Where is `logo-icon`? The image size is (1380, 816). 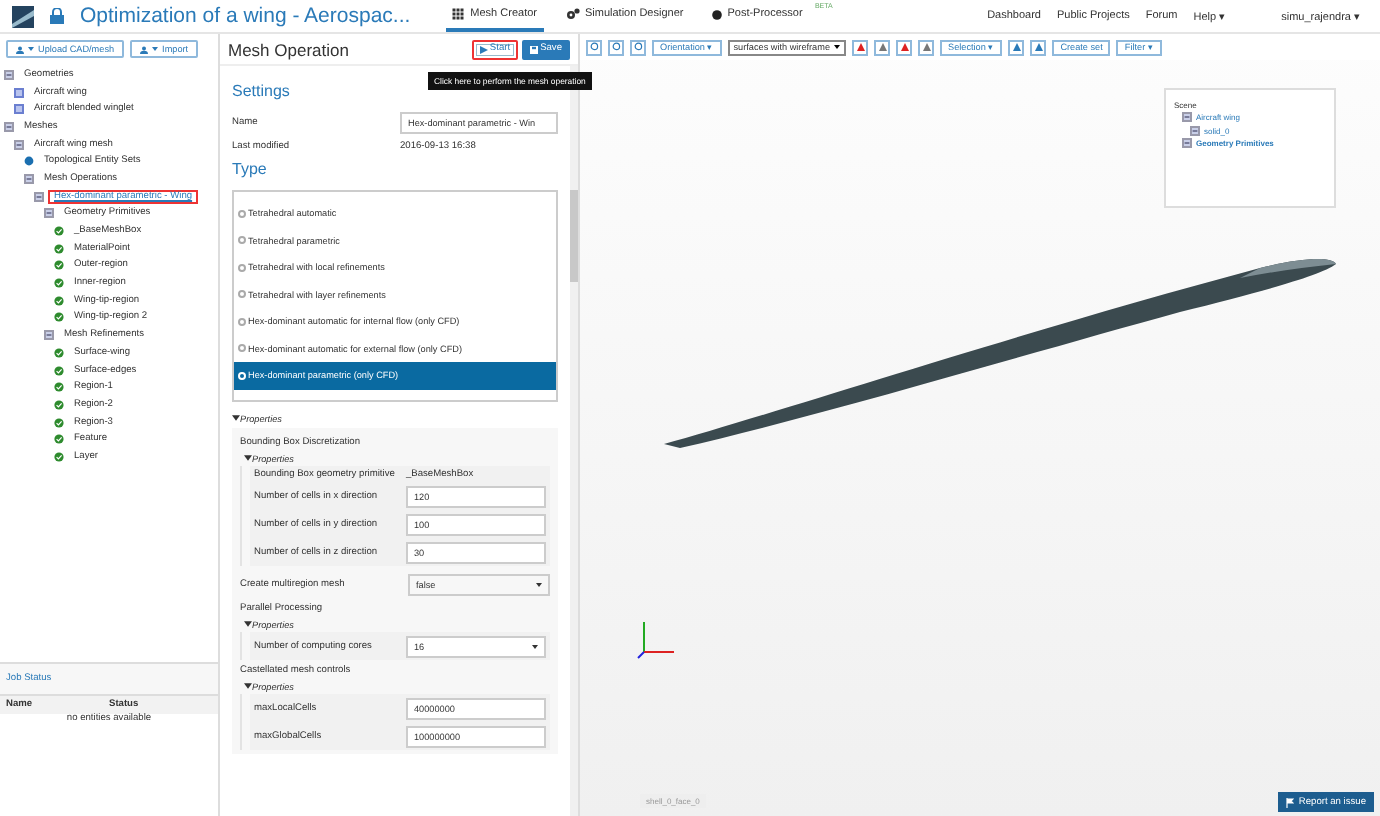 logo-icon is located at coordinates (23, 16).